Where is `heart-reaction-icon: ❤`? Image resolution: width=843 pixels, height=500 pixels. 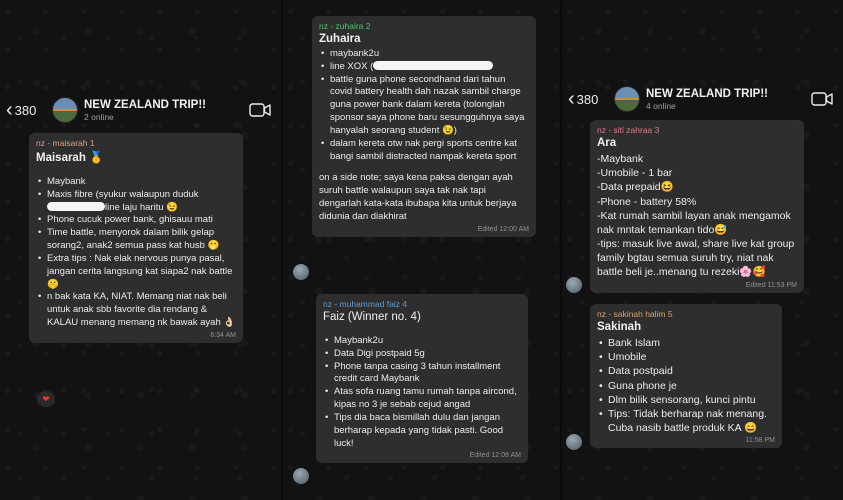 heart-reaction-icon: ❤ is located at coordinates (46, 399).